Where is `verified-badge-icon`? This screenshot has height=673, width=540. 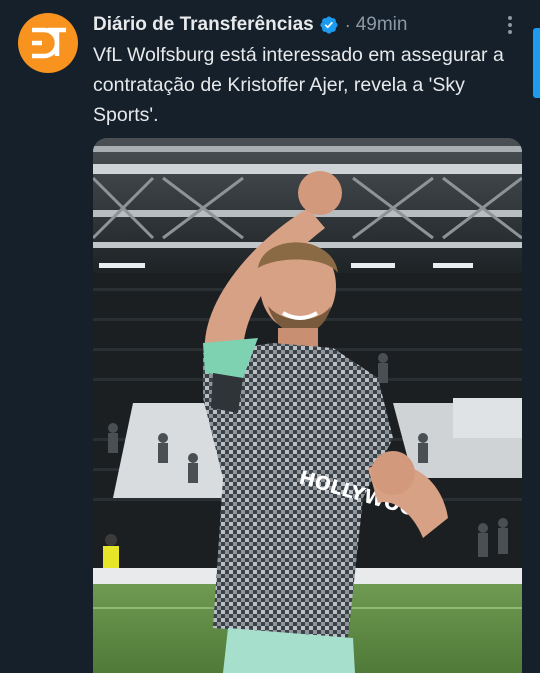
verified-badge-icon is located at coordinates (329, 25).